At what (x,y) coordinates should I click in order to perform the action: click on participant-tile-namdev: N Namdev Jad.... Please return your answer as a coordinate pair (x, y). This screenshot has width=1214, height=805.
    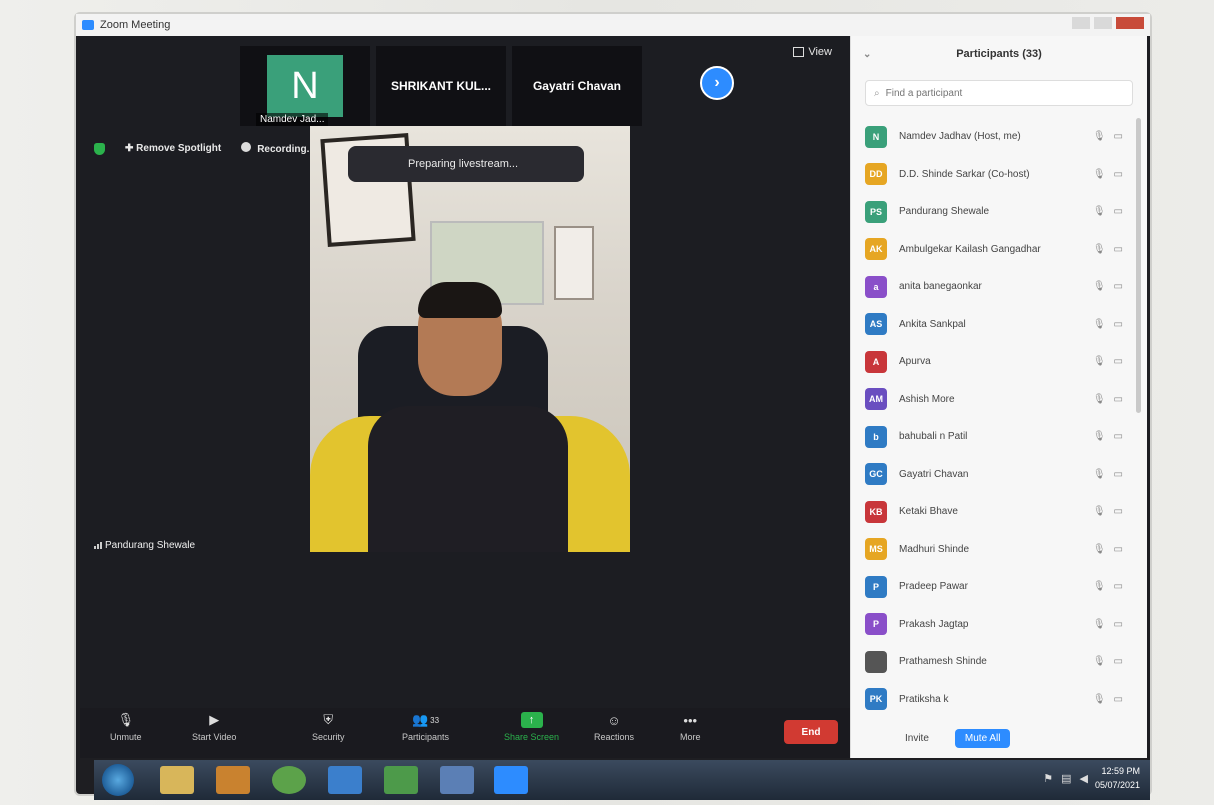
    Looking at the image, I should click on (305, 86).